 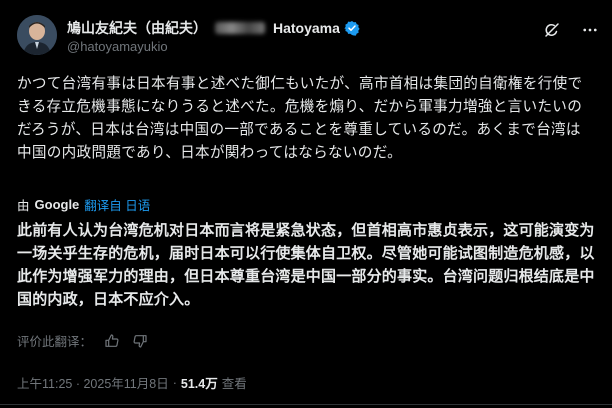 What do you see at coordinates (590, 30) in the screenshot?
I see `more-icon` at bounding box center [590, 30].